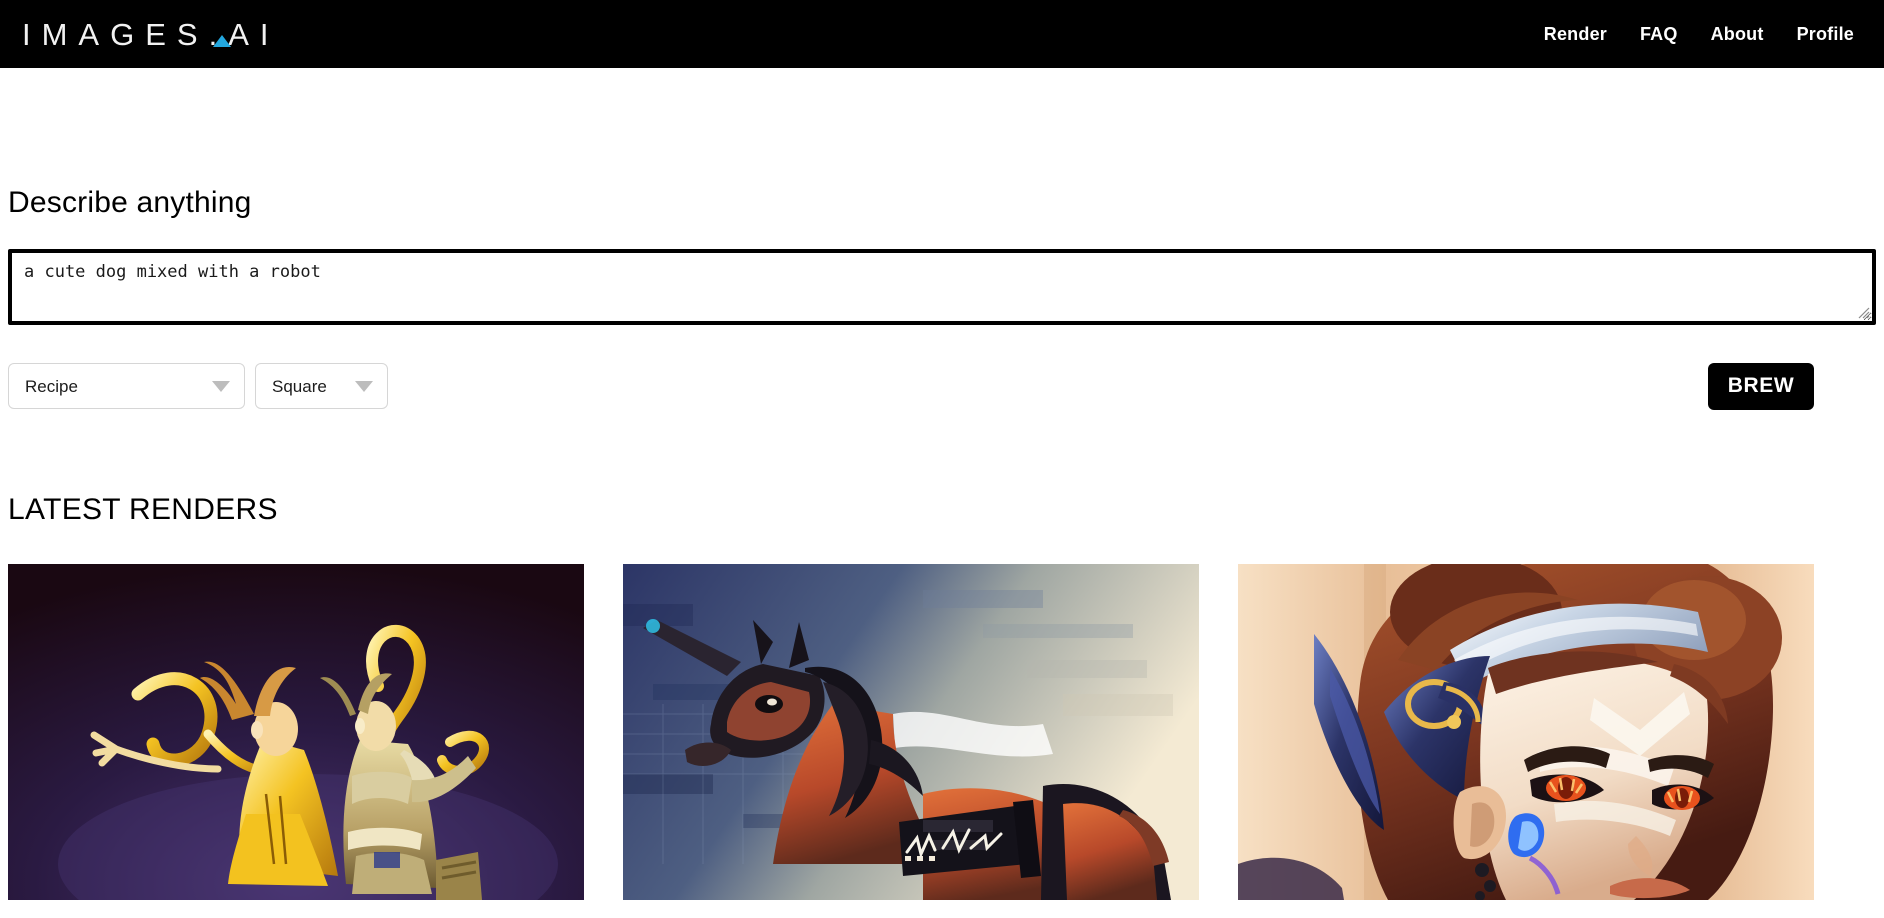 The image size is (1884, 918). What do you see at coordinates (130, 202) in the screenshot?
I see `describe-heading: Describe anything` at bounding box center [130, 202].